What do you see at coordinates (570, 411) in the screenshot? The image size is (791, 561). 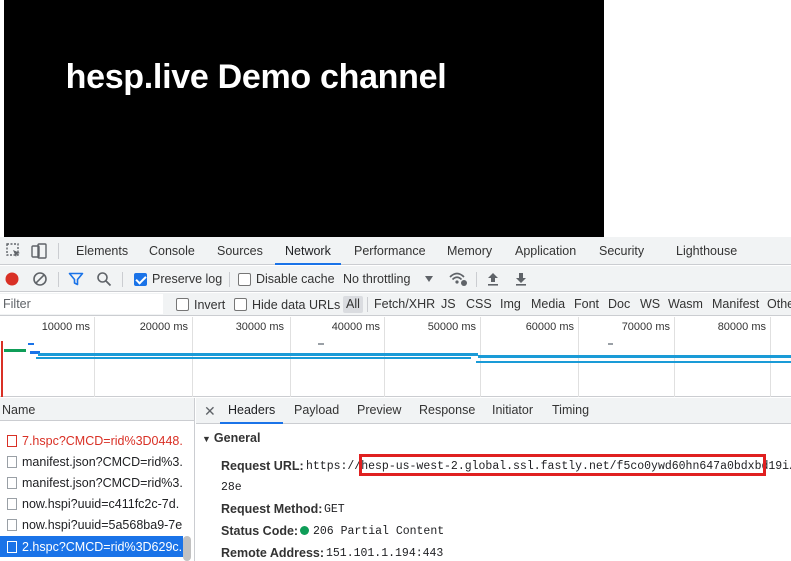 I see `tab-timing: Timing` at bounding box center [570, 411].